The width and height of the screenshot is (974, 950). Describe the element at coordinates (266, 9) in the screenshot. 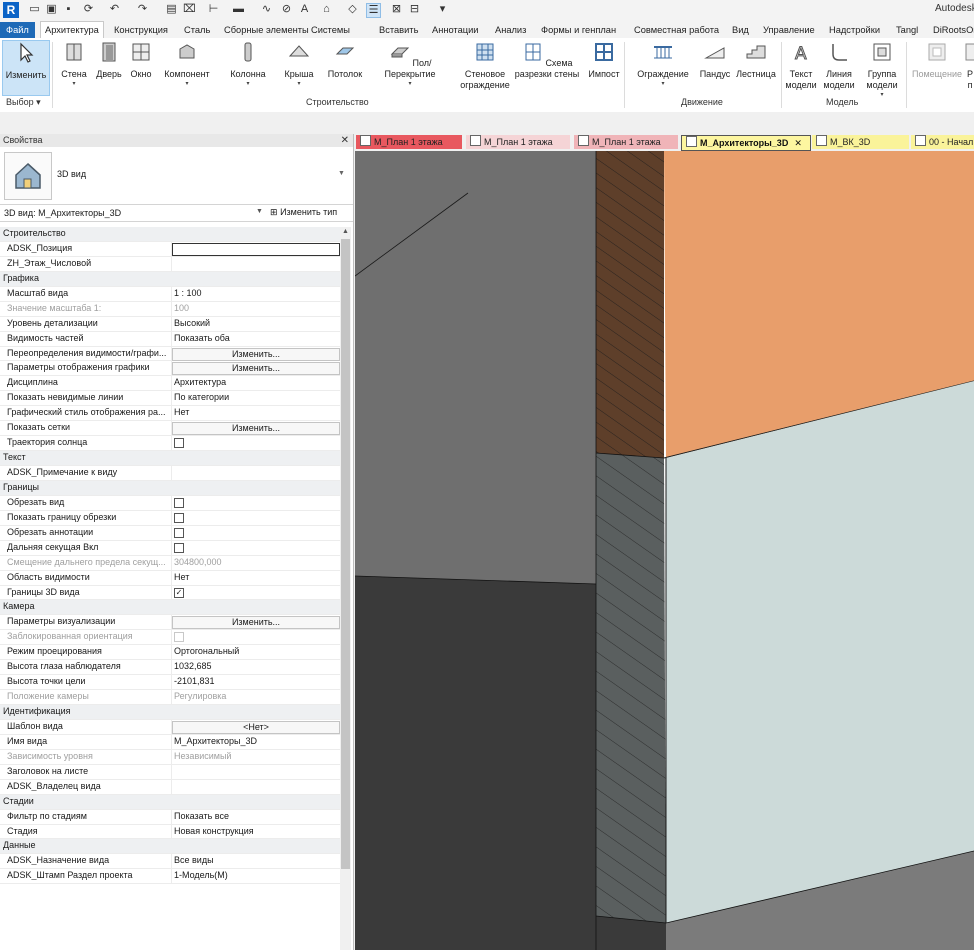

I see `tag-icon: ∿` at that location.